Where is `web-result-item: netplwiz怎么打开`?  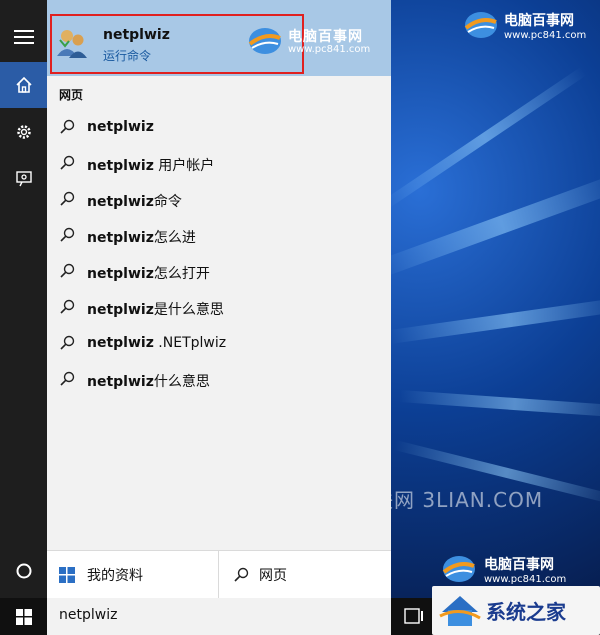
web-result-item: netplwiz怎么打开 is located at coordinates (219, 272).